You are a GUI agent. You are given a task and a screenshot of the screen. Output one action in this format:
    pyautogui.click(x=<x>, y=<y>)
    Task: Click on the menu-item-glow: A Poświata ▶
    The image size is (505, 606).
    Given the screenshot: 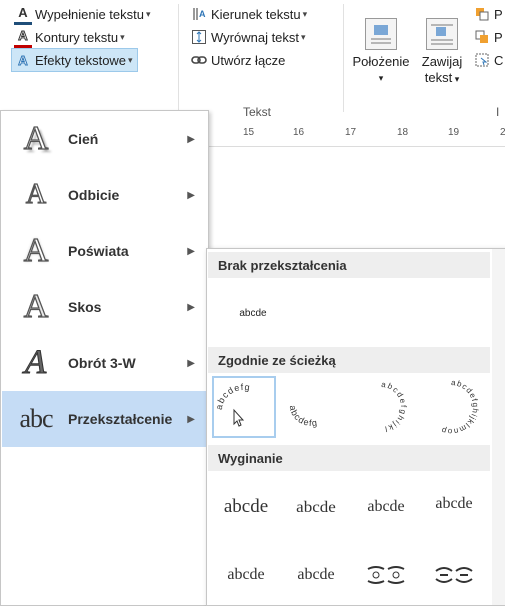 What is the action you would take?
    pyautogui.click(x=104, y=251)
    